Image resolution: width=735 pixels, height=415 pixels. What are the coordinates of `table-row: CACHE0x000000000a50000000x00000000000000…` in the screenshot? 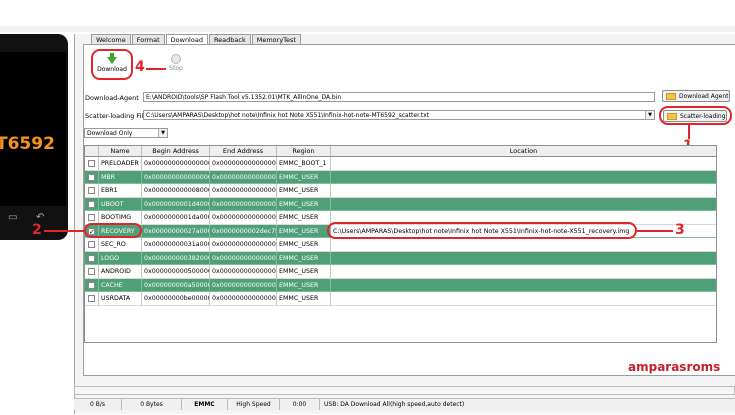 It's located at (400, 285).